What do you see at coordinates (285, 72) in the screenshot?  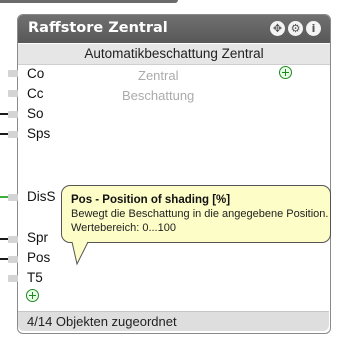 I see `add-output-icon` at bounding box center [285, 72].